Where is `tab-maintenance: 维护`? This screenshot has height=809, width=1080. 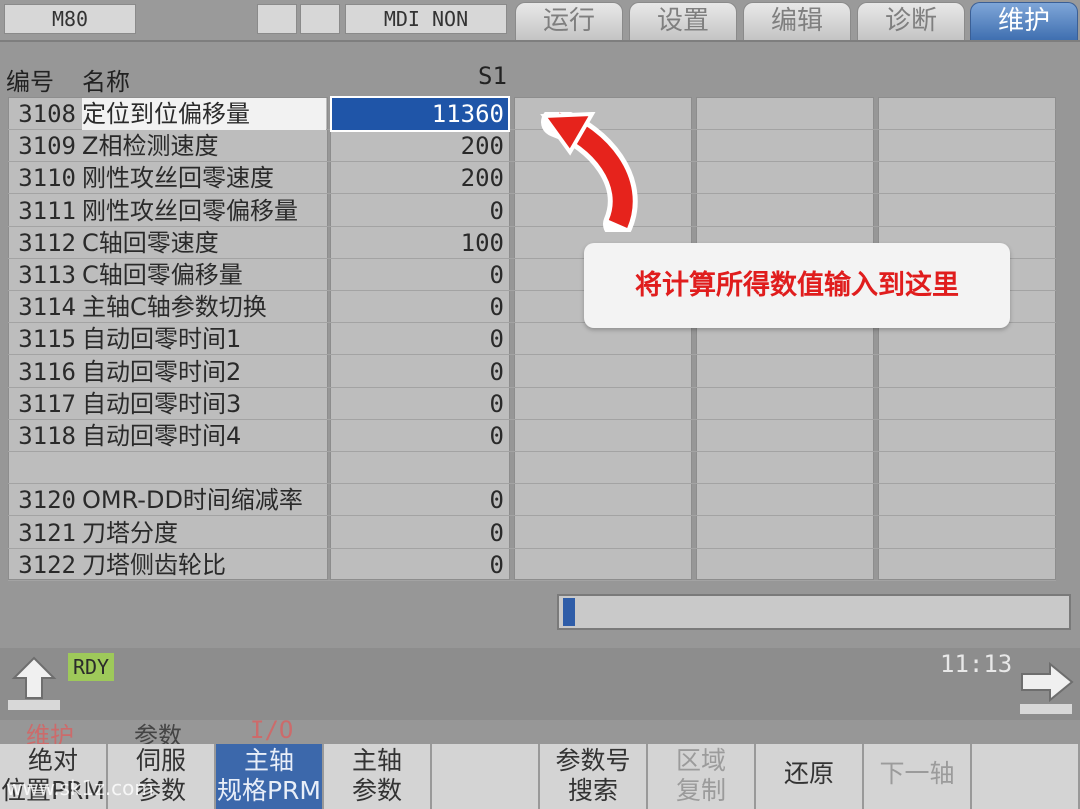 tab-maintenance: 维护 is located at coordinates (1024, 21).